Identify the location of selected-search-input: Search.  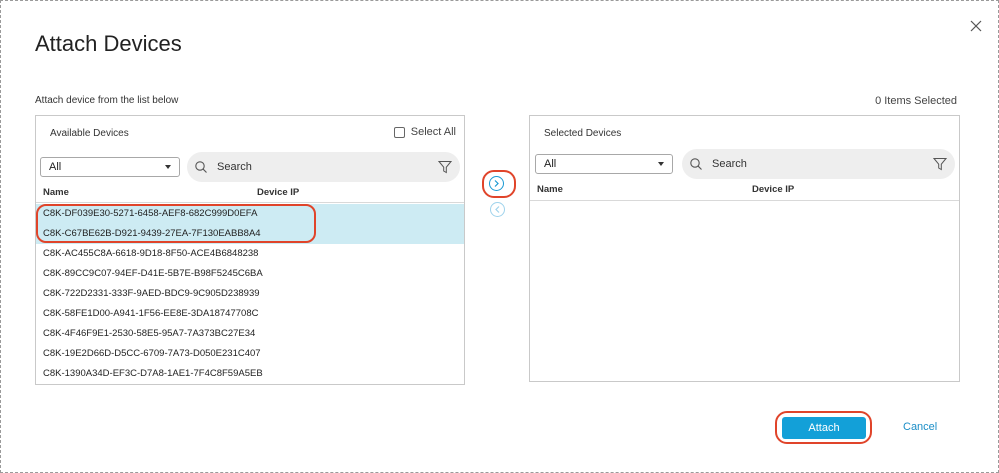
(818, 164).